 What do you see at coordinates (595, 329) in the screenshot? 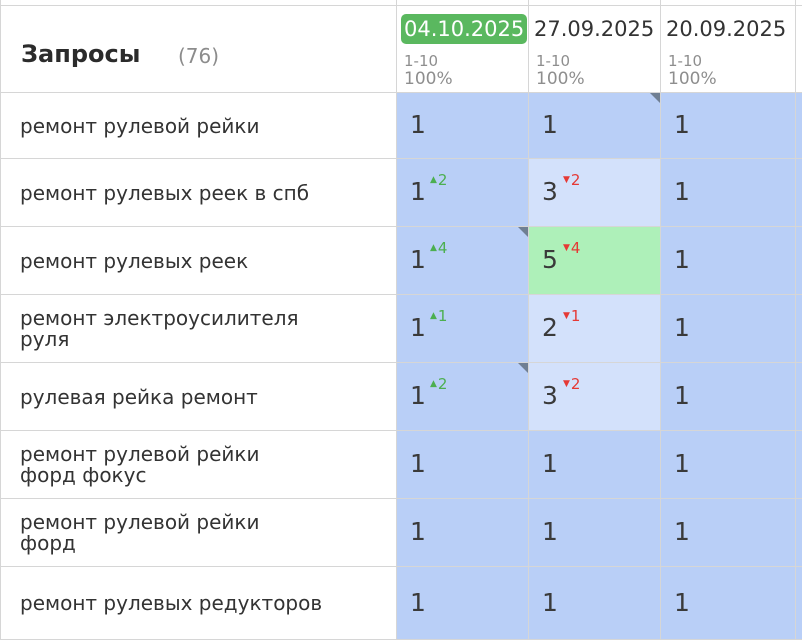
I see `position-cell: 2 ▼1` at bounding box center [595, 329].